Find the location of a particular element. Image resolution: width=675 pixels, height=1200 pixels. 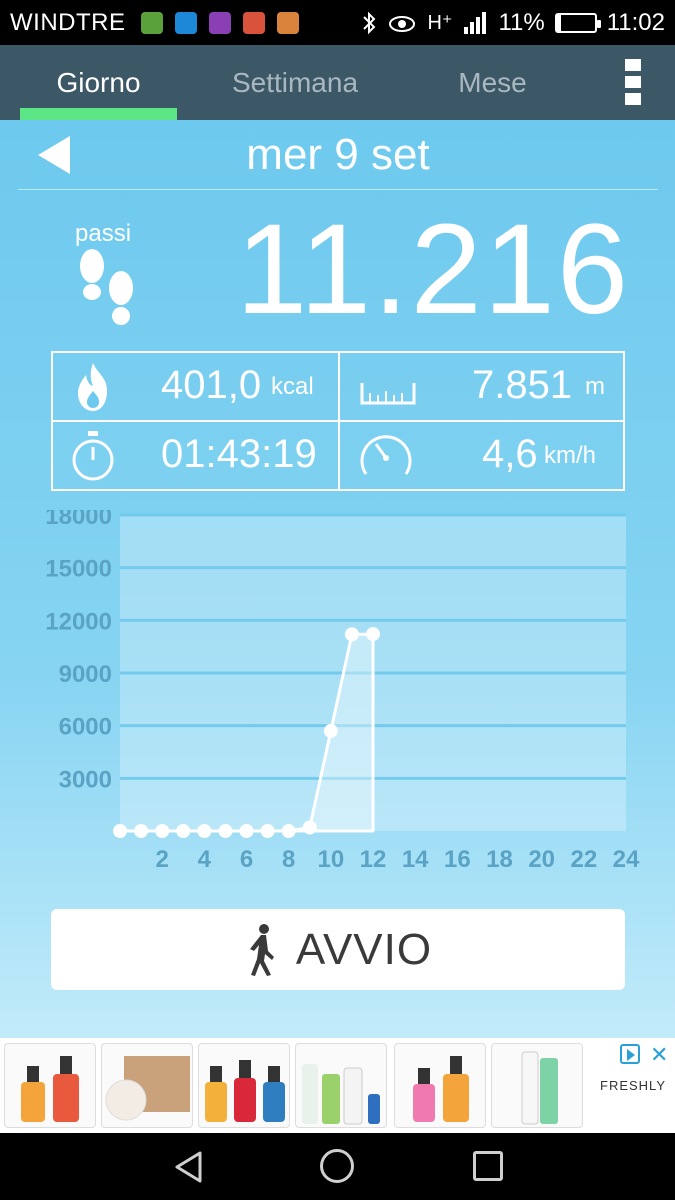

clock: 11:02 is located at coordinates (635, 22).